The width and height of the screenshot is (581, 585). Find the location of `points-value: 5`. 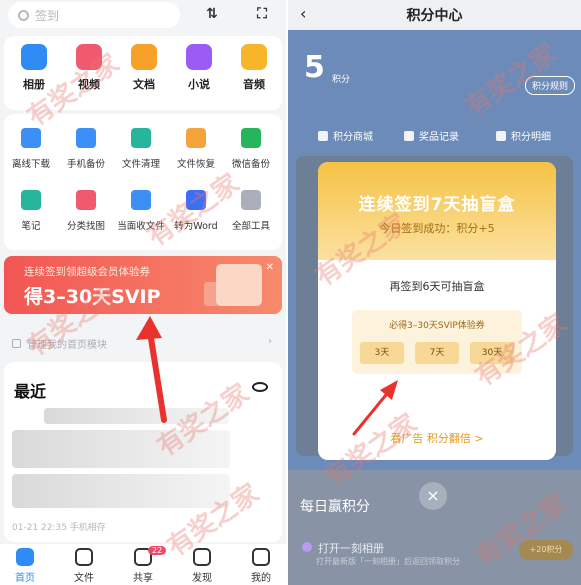

points-value: 5 is located at coordinates (314, 67).